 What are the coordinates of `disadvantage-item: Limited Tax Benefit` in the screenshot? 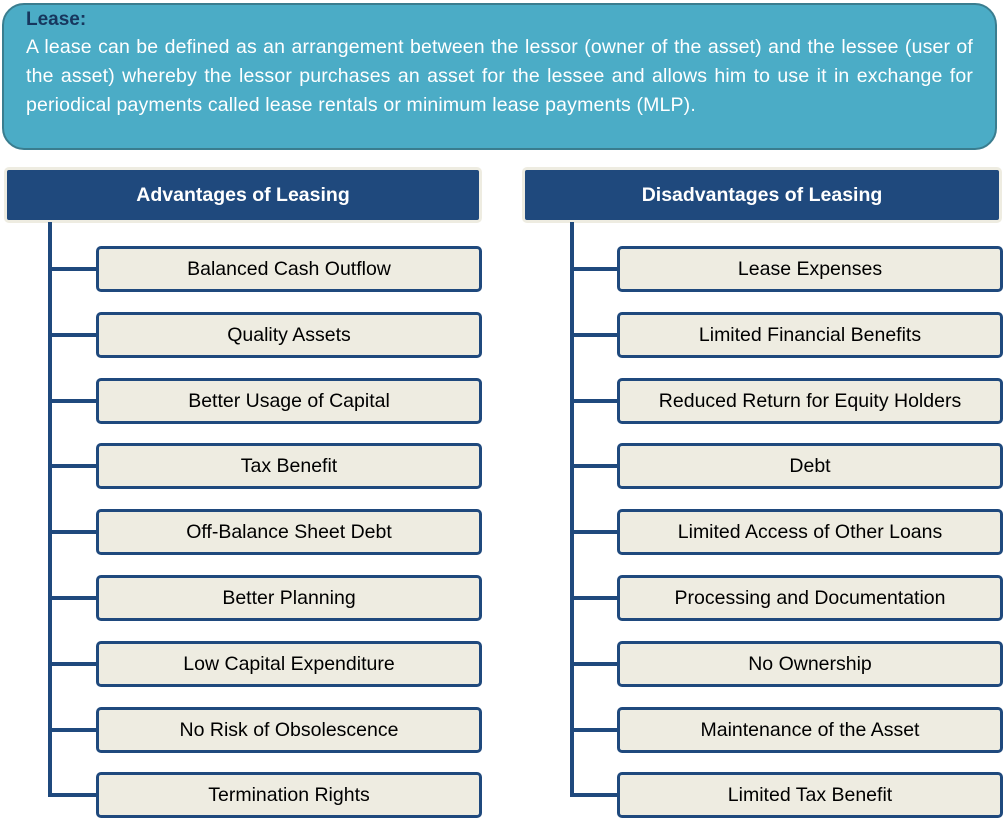 It's located at (810, 795).